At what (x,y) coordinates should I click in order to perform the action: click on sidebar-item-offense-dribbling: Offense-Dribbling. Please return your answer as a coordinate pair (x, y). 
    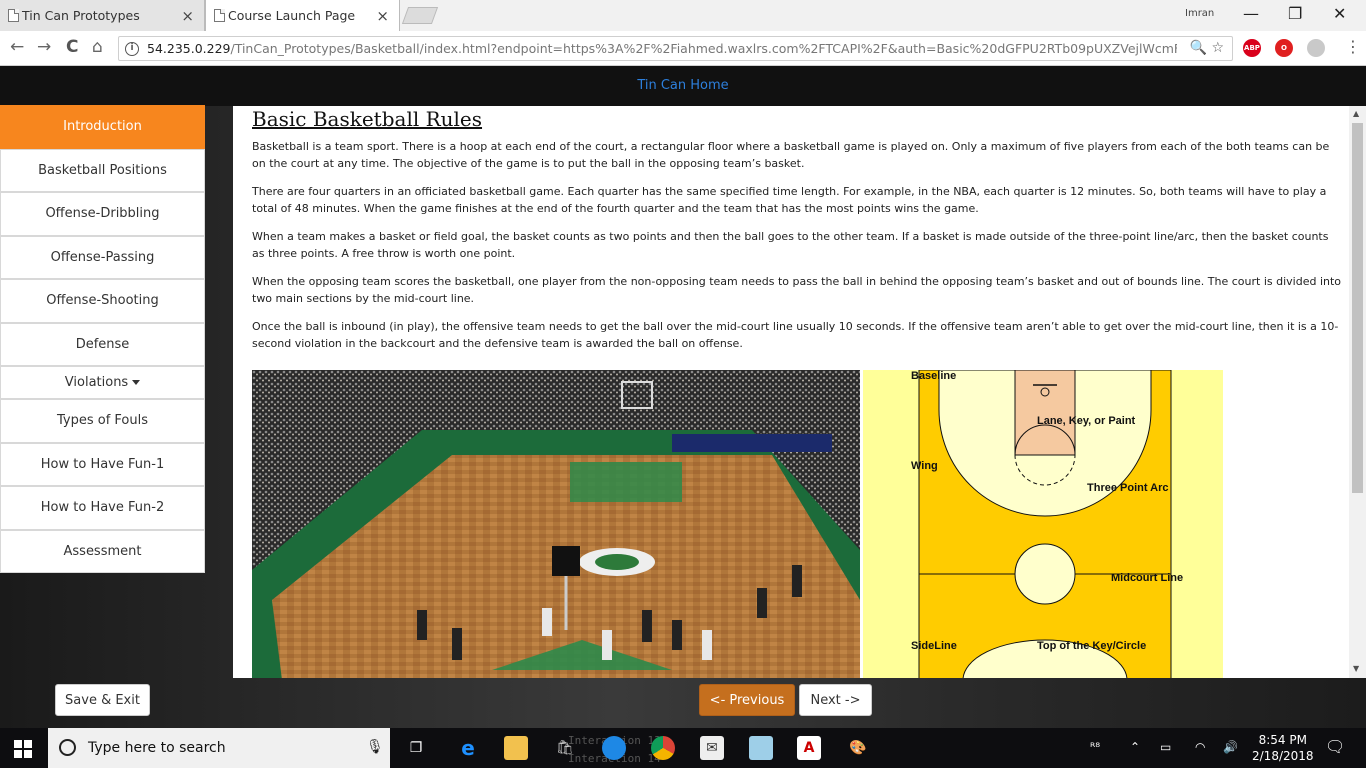
    Looking at the image, I should click on (102, 214).